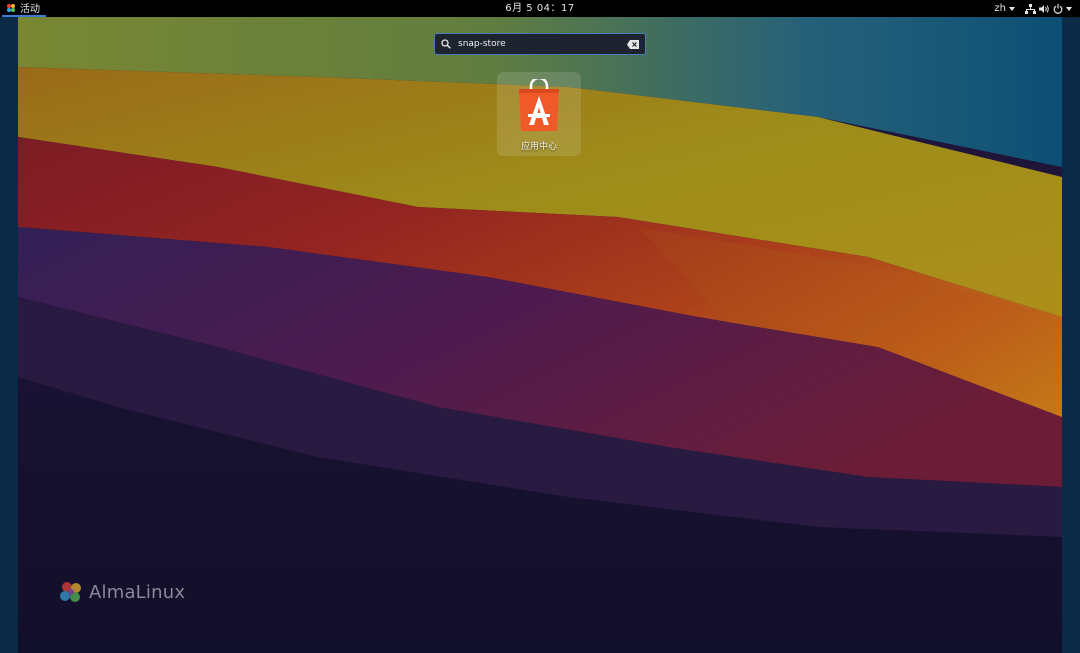 The height and width of the screenshot is (653, 1080). Describe the element at coordinates (137, 592) in the screenshot. I see `brand-text: AlmaLinux` at that location.